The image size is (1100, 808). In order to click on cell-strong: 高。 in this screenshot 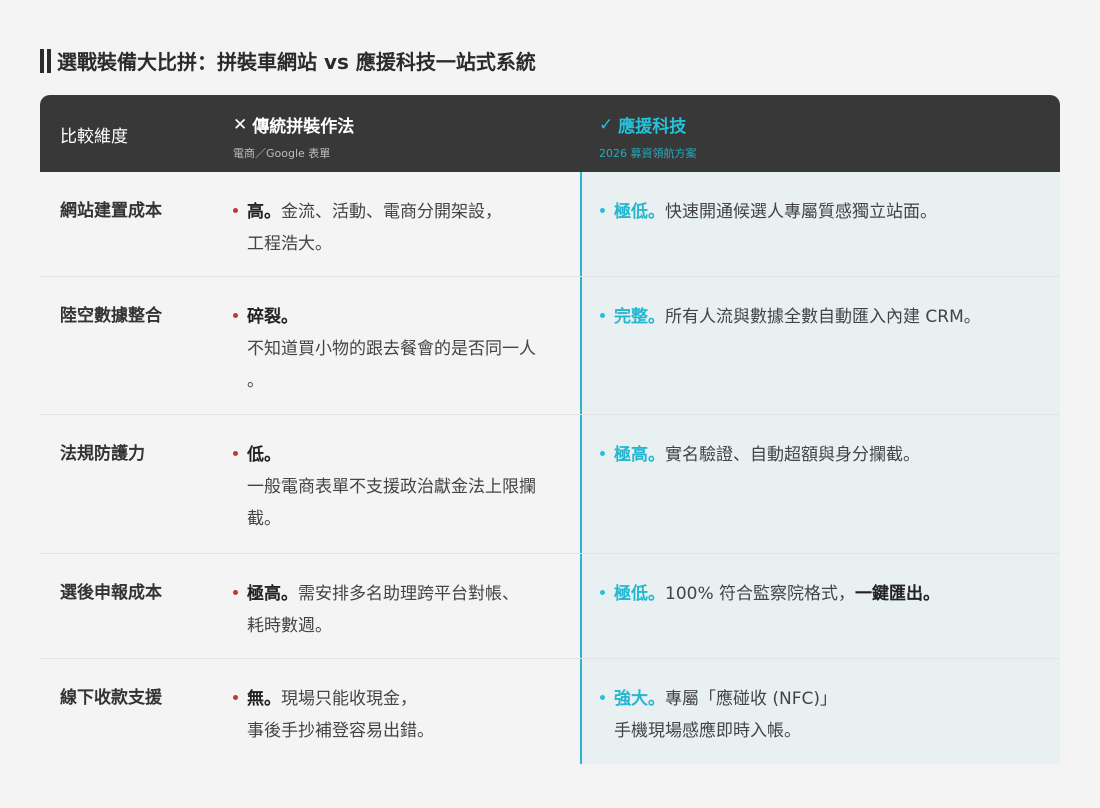, I will do `click(264, 212)`.